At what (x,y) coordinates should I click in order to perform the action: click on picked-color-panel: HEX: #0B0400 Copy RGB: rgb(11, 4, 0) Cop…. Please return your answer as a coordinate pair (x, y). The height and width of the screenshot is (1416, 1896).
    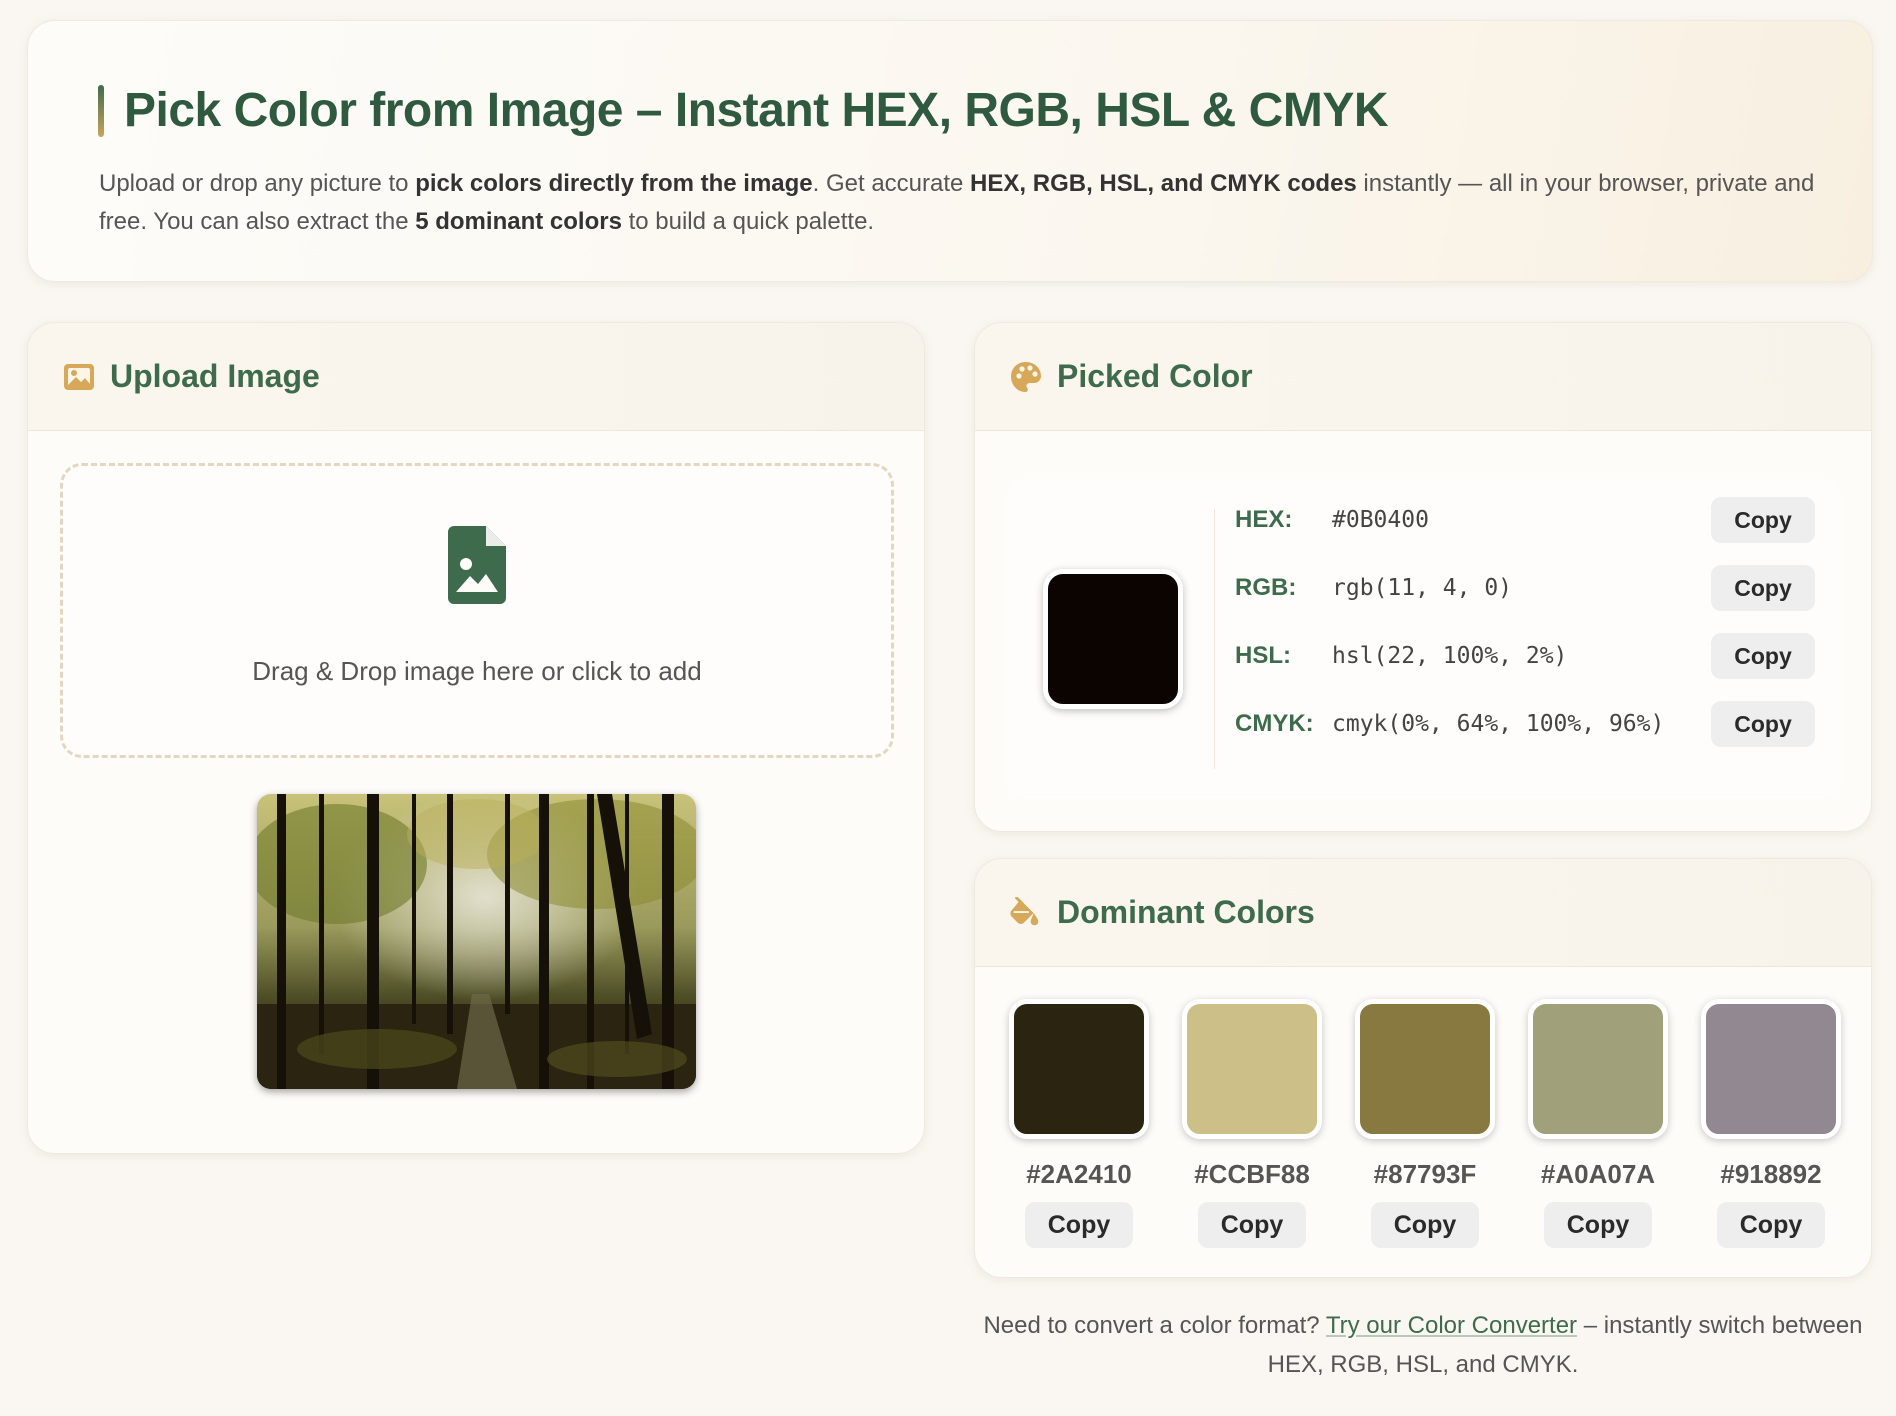
    Looking at the image, I should click on (1424, 639).